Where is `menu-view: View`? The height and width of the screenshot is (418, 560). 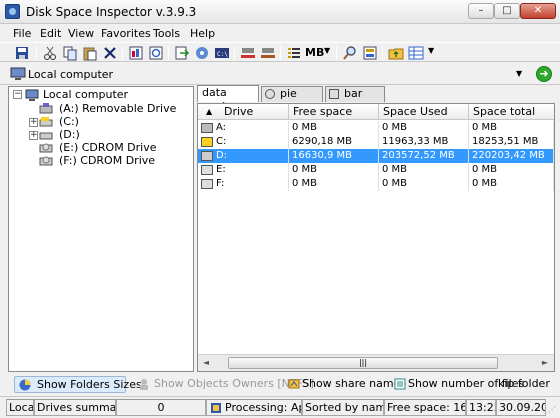
menu-view: View is located at coordinates (81, 33).